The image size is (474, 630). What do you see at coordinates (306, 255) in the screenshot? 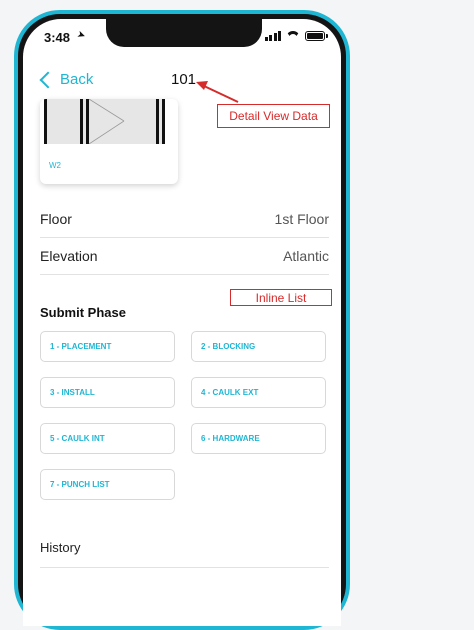
I see `elevation-value: Atlantic` at bounding box center [306, 255].